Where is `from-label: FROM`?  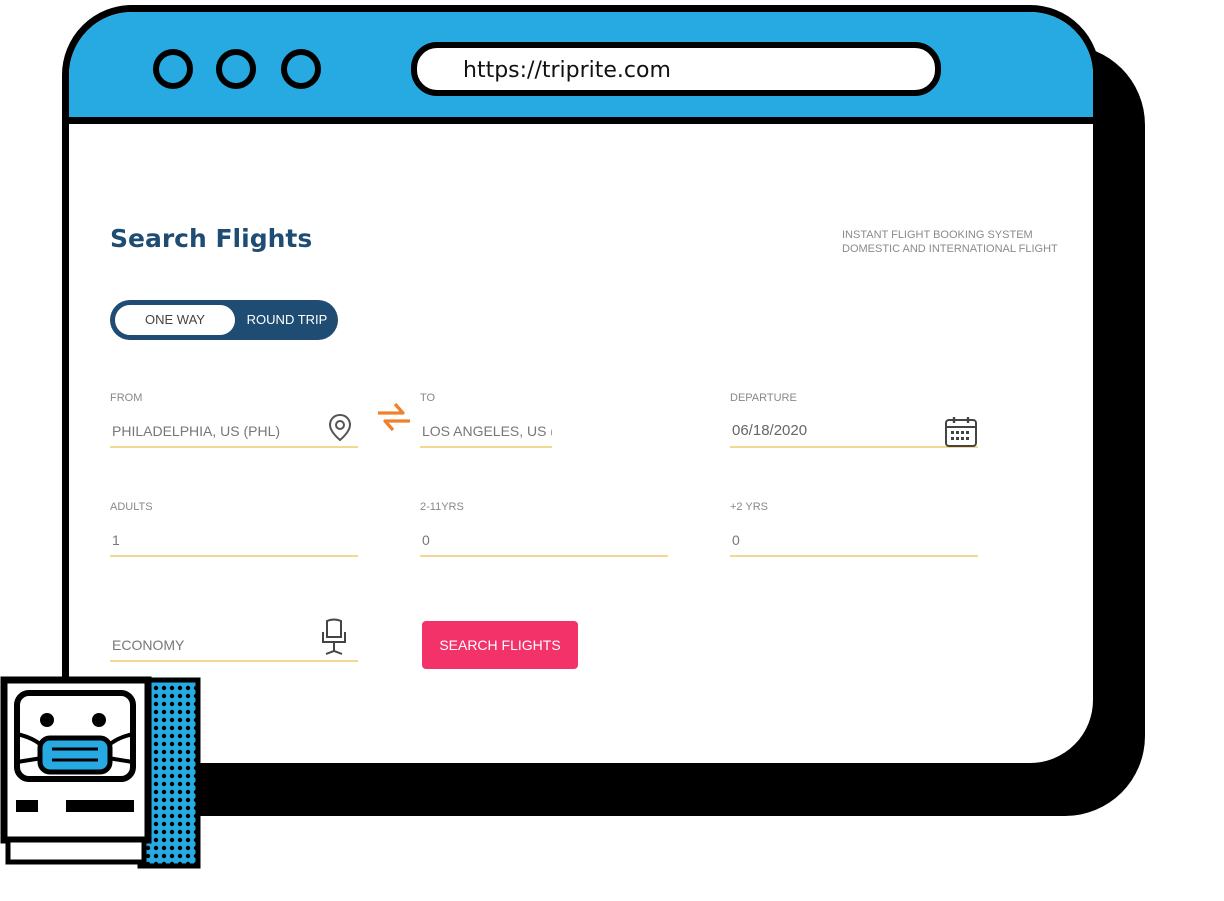 from-label: FROM is located at coordinates (126, 398).